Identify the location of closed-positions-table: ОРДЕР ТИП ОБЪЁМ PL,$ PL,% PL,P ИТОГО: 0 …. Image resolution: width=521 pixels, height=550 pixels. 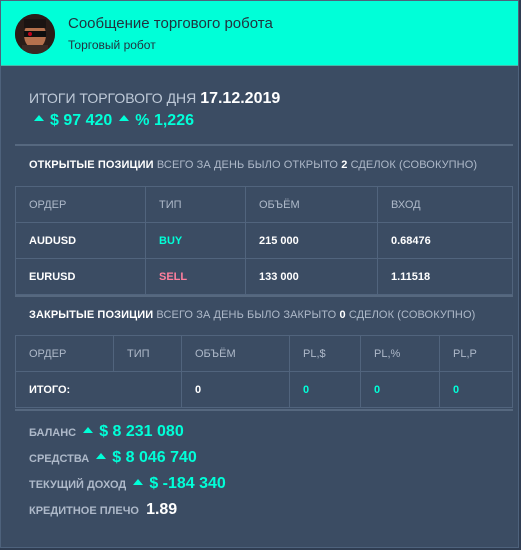
(264, 371).